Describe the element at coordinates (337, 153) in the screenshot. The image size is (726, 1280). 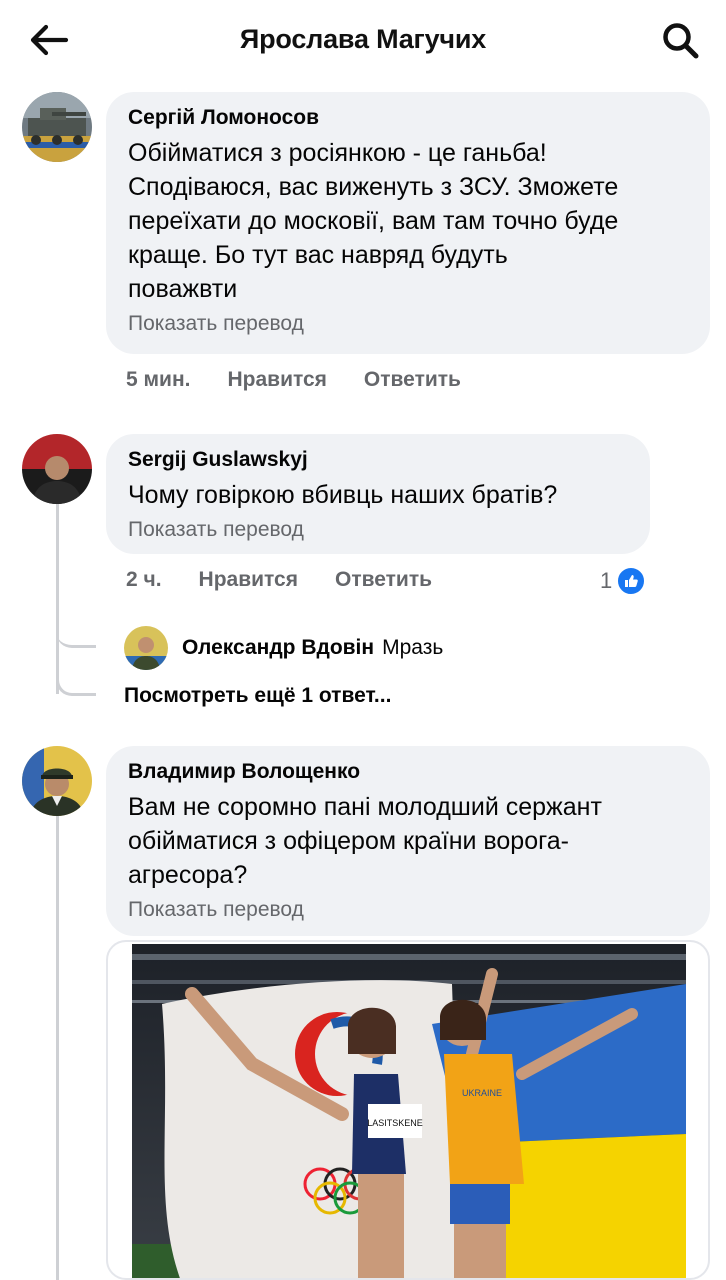
I see `comment-text-line: Обійматися з росіянкою - це ганьба!` at that location.